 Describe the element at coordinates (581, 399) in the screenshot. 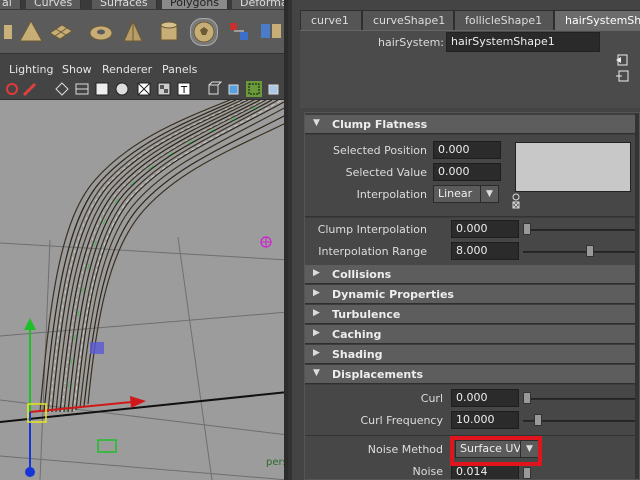

I see `curl-slider-track` at that location.